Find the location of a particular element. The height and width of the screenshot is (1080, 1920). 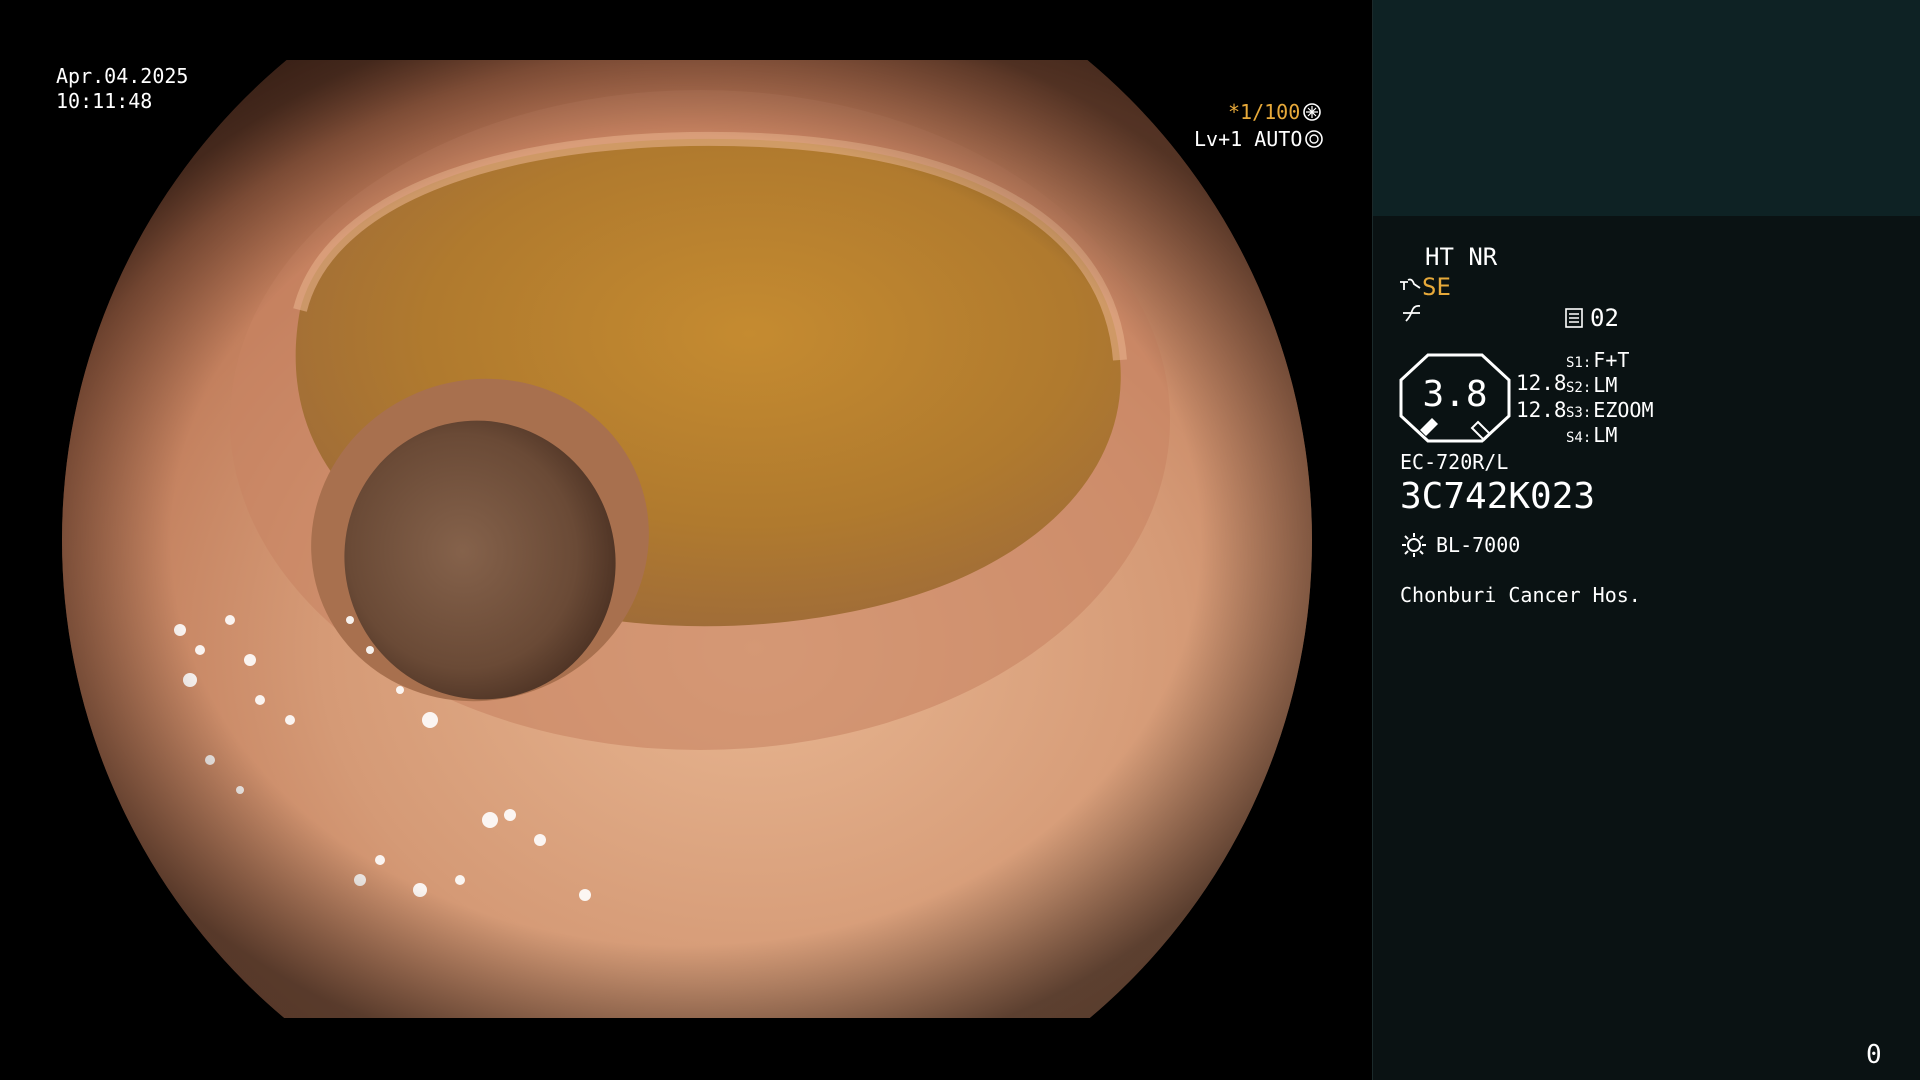

scope-model: EC-720R/L is located at coordinates (1454, 462).